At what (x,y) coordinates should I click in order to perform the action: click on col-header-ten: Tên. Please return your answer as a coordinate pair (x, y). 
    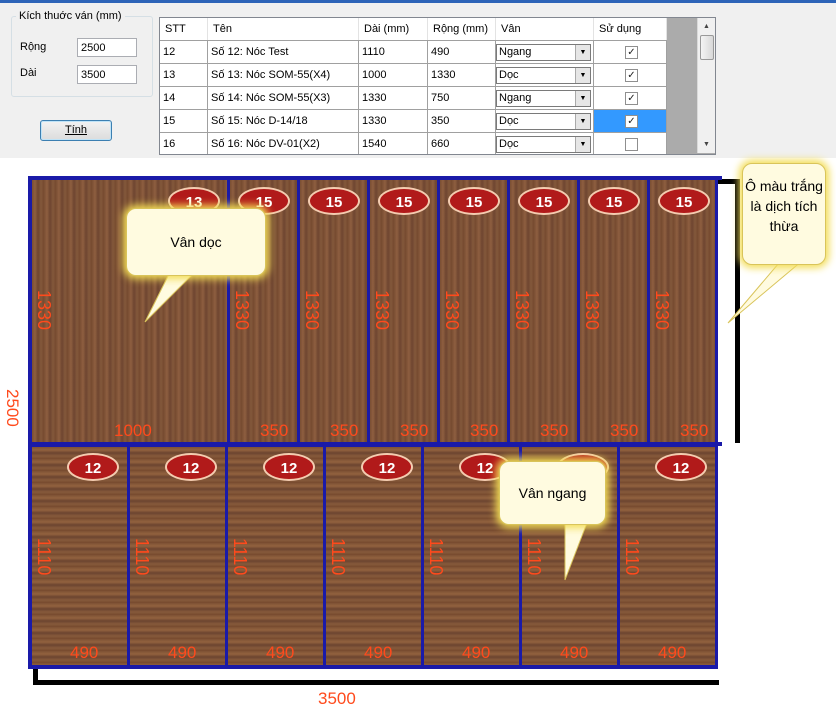
    Looking at the image, I should click on (283, 29).